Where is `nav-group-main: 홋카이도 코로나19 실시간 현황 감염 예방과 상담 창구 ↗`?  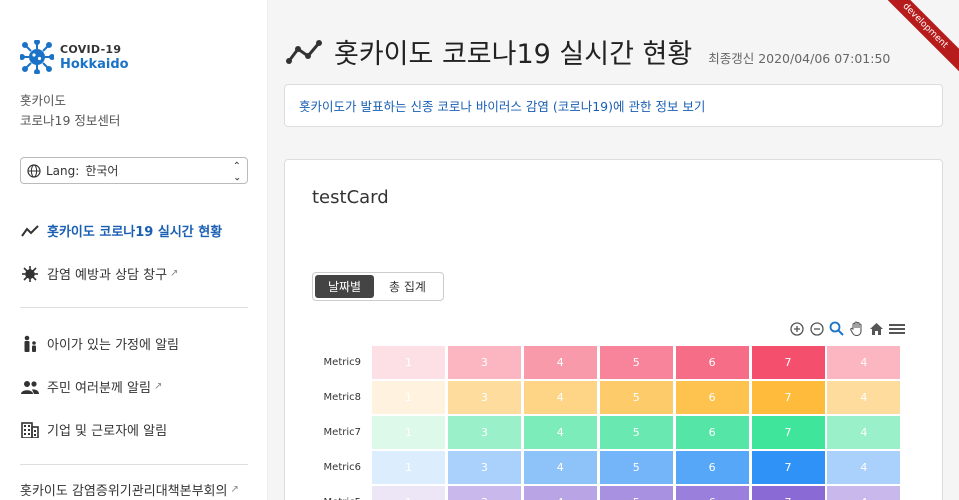 nav-group-main: 홋카이도 코로나19 실시간 현황 감염 예방과 상담 창구 ↗ is located at coordinates (134, 252).